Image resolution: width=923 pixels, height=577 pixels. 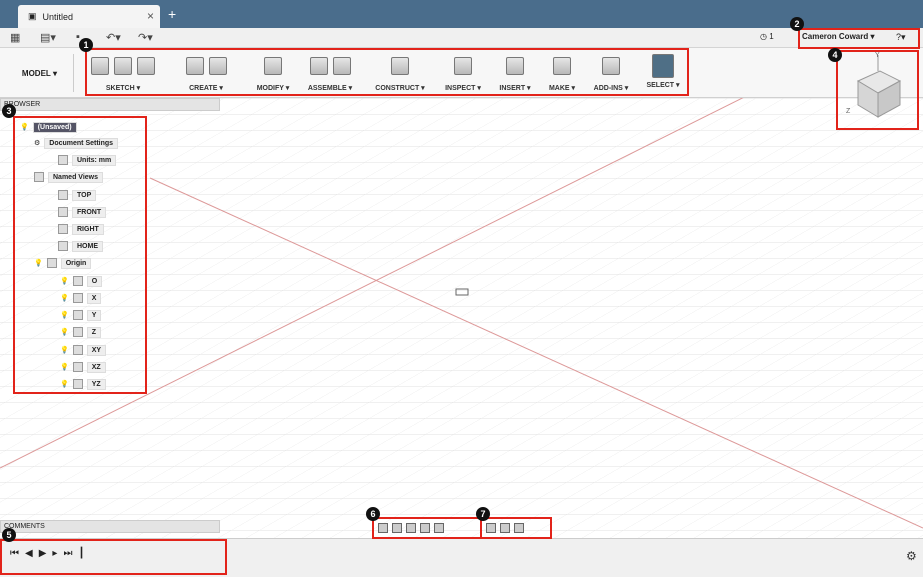 I want to click on document-tab-title: Untitled, so click(x=58, y=16).